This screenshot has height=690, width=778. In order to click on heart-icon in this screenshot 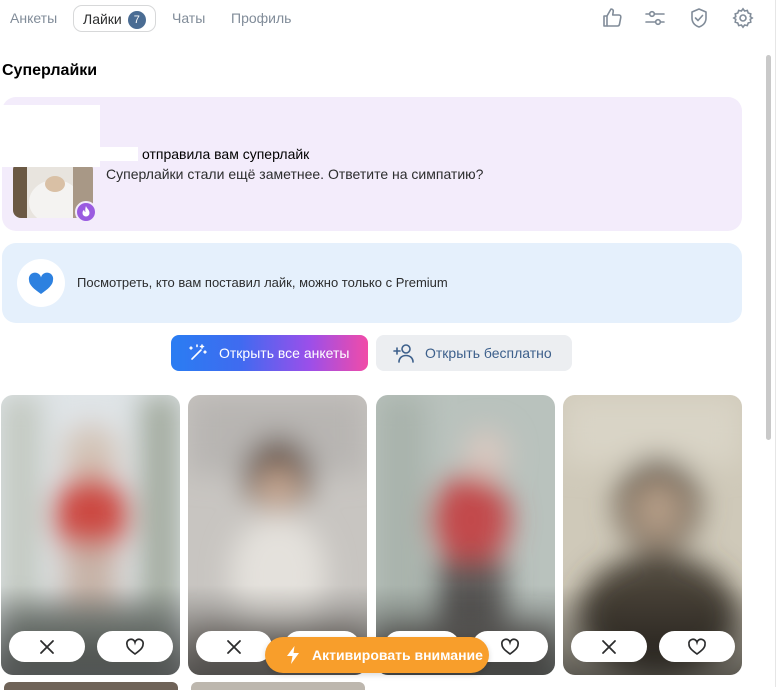, I will do `click(41, 283)`.